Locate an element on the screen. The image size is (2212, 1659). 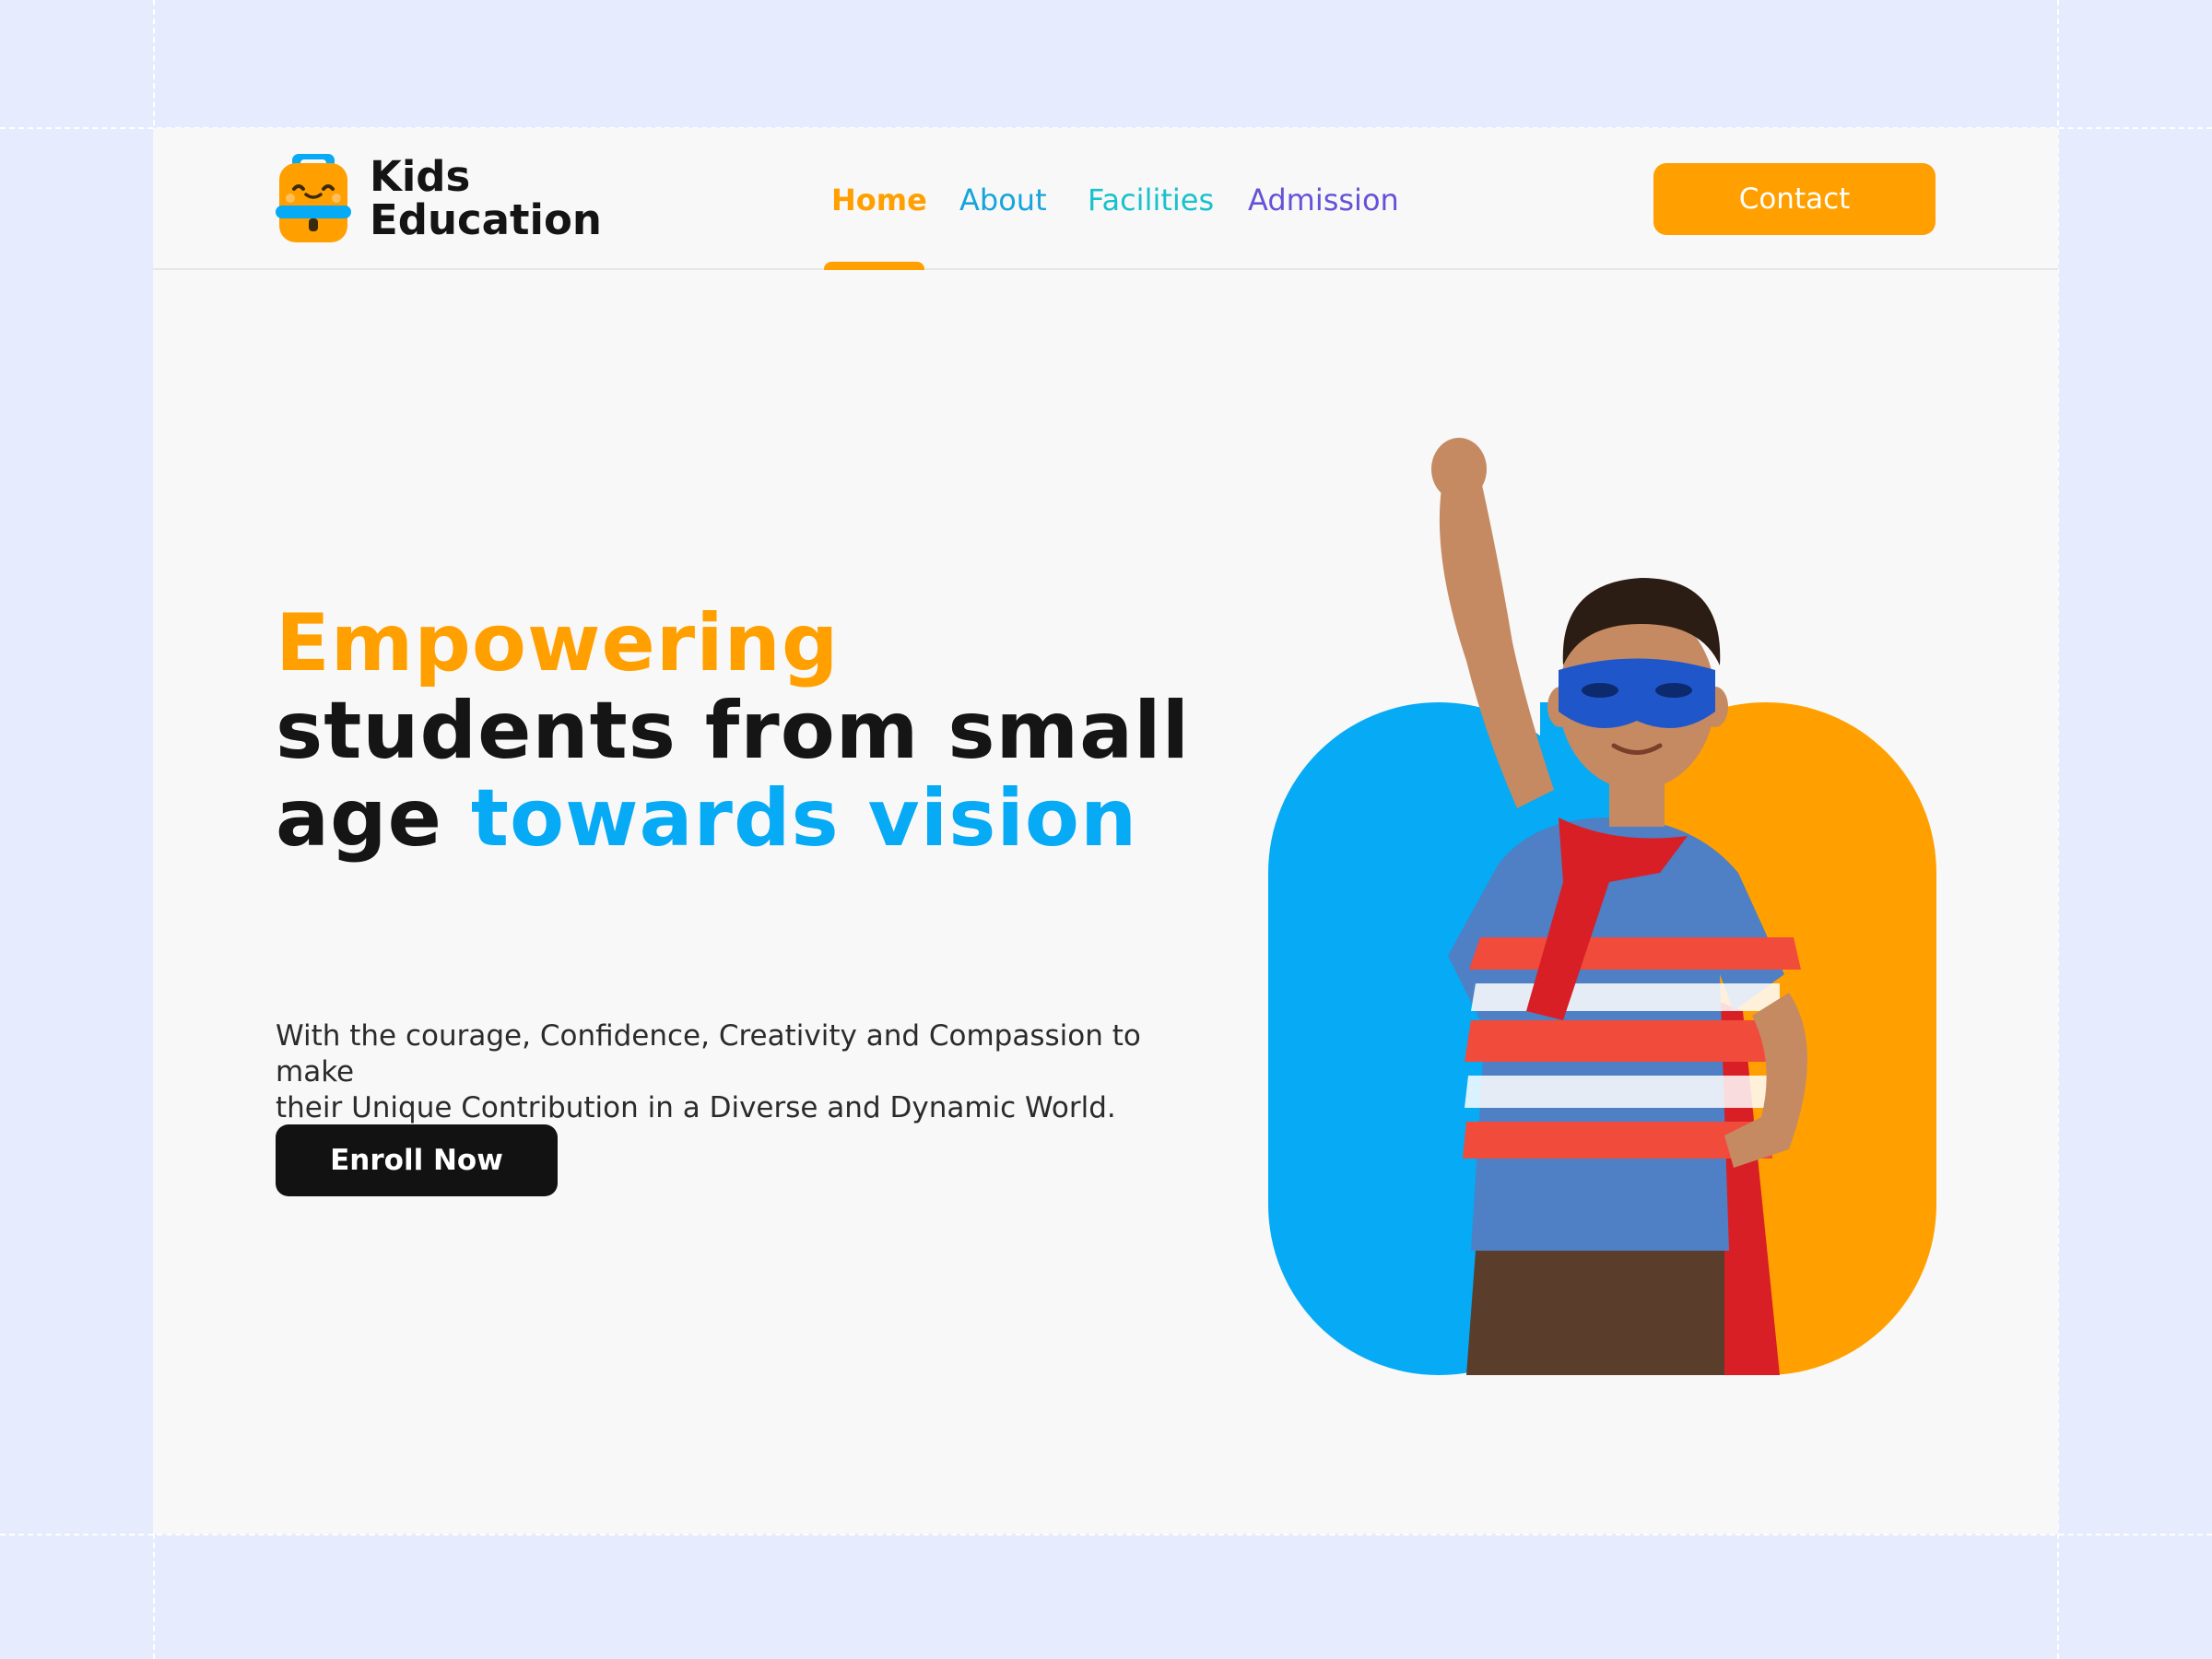
hero-title-accent: towards vision is located at coordinates (804, 818).